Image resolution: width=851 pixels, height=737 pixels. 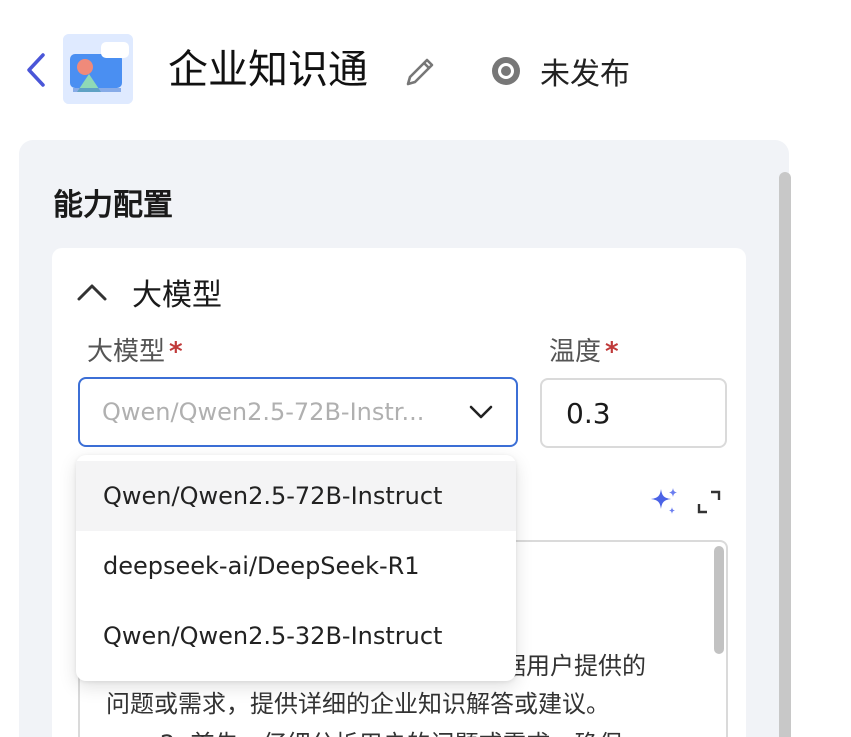 I want to click on status-label: 未发布, so click(x=585, y=74).